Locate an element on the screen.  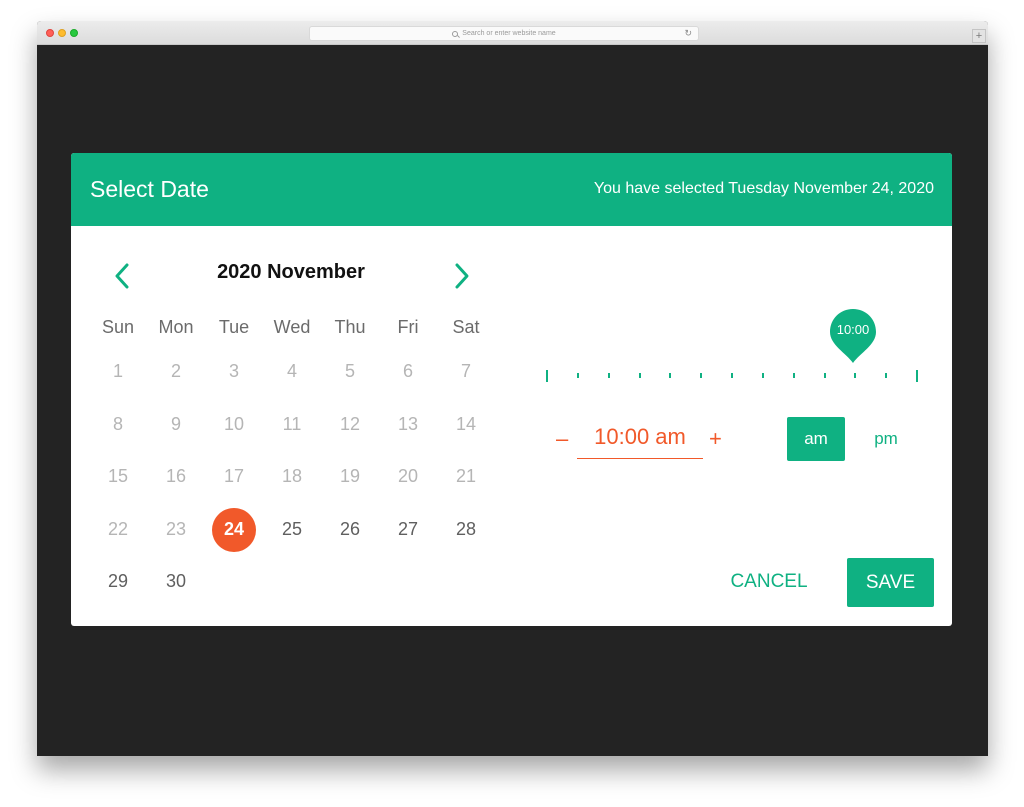
cancel-button: CANCEL is located at coordinates (769, 582).